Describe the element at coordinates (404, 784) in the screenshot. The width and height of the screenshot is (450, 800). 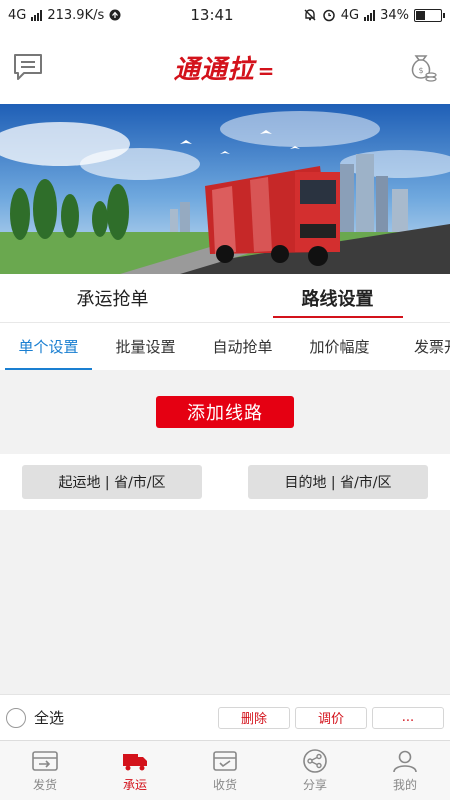
I see `nav-mine-label: 我的` at that location.